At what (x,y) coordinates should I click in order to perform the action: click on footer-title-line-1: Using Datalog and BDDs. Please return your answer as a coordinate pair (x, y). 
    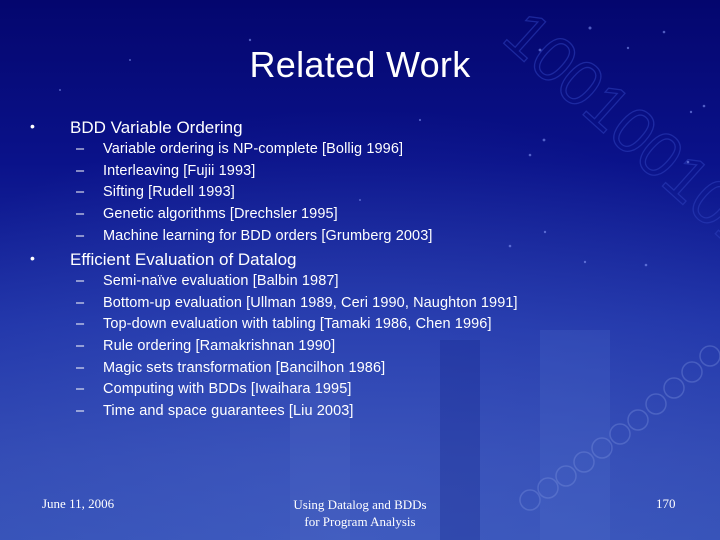
    Looking at the image, I should click on (360, 504).